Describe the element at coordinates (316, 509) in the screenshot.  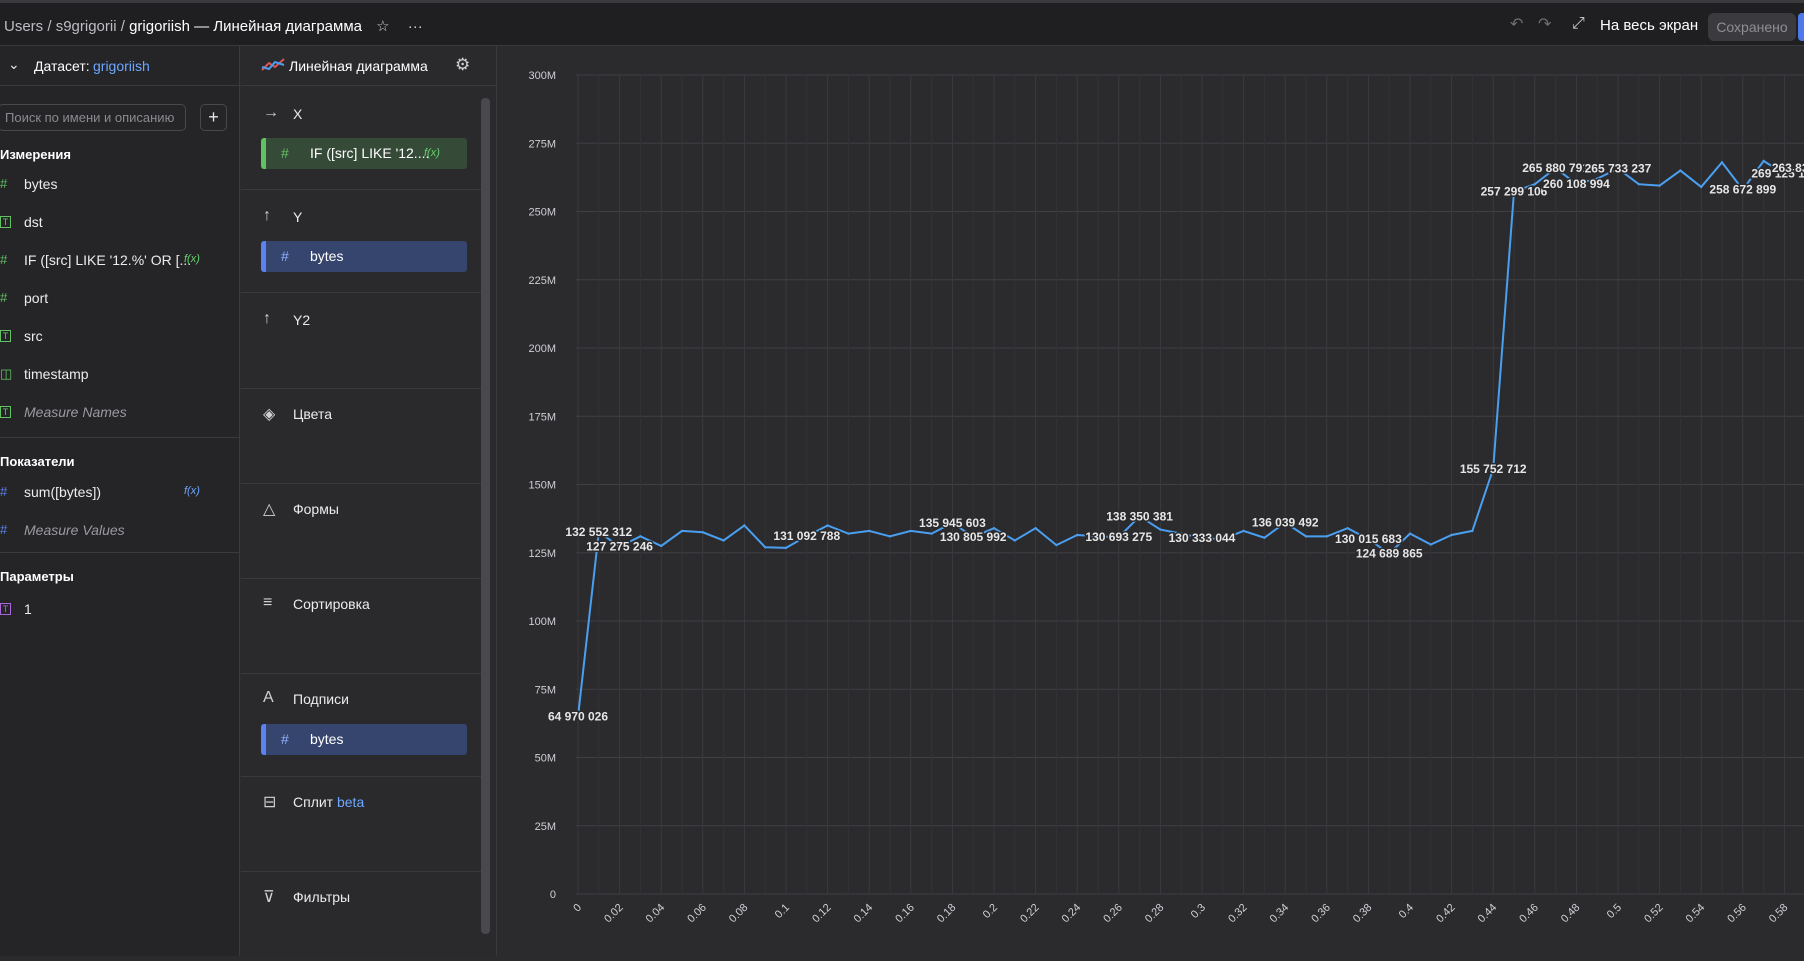
I see `slot-shapes-title: Формы` at that location.